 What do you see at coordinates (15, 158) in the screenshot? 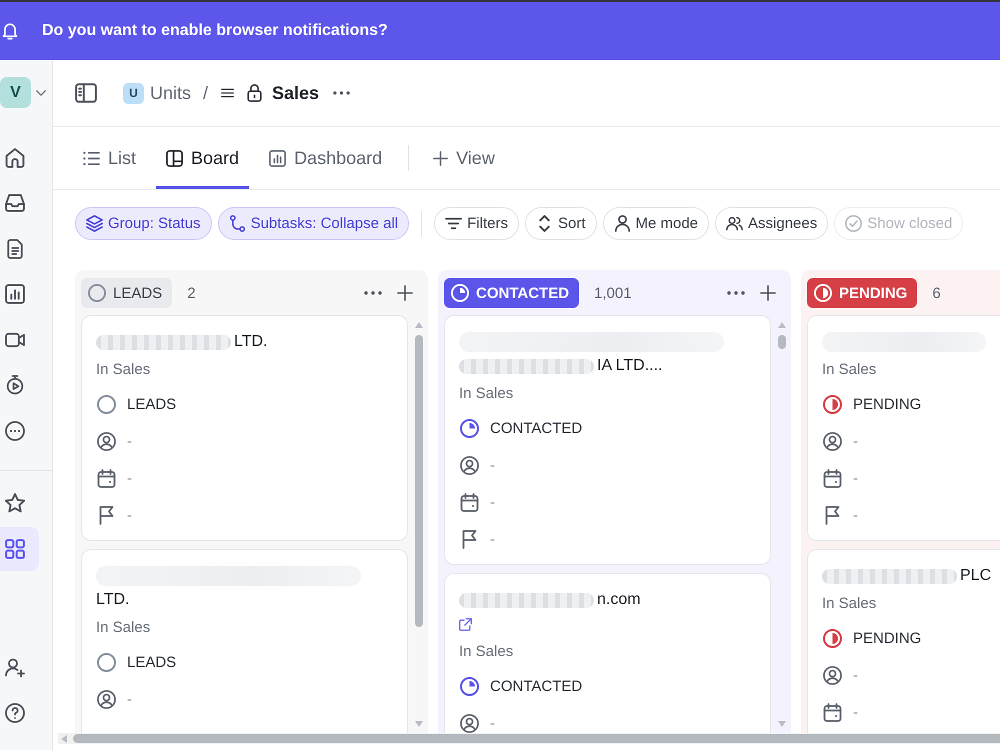
I see `home-icon` at bounding box center [15, 158].